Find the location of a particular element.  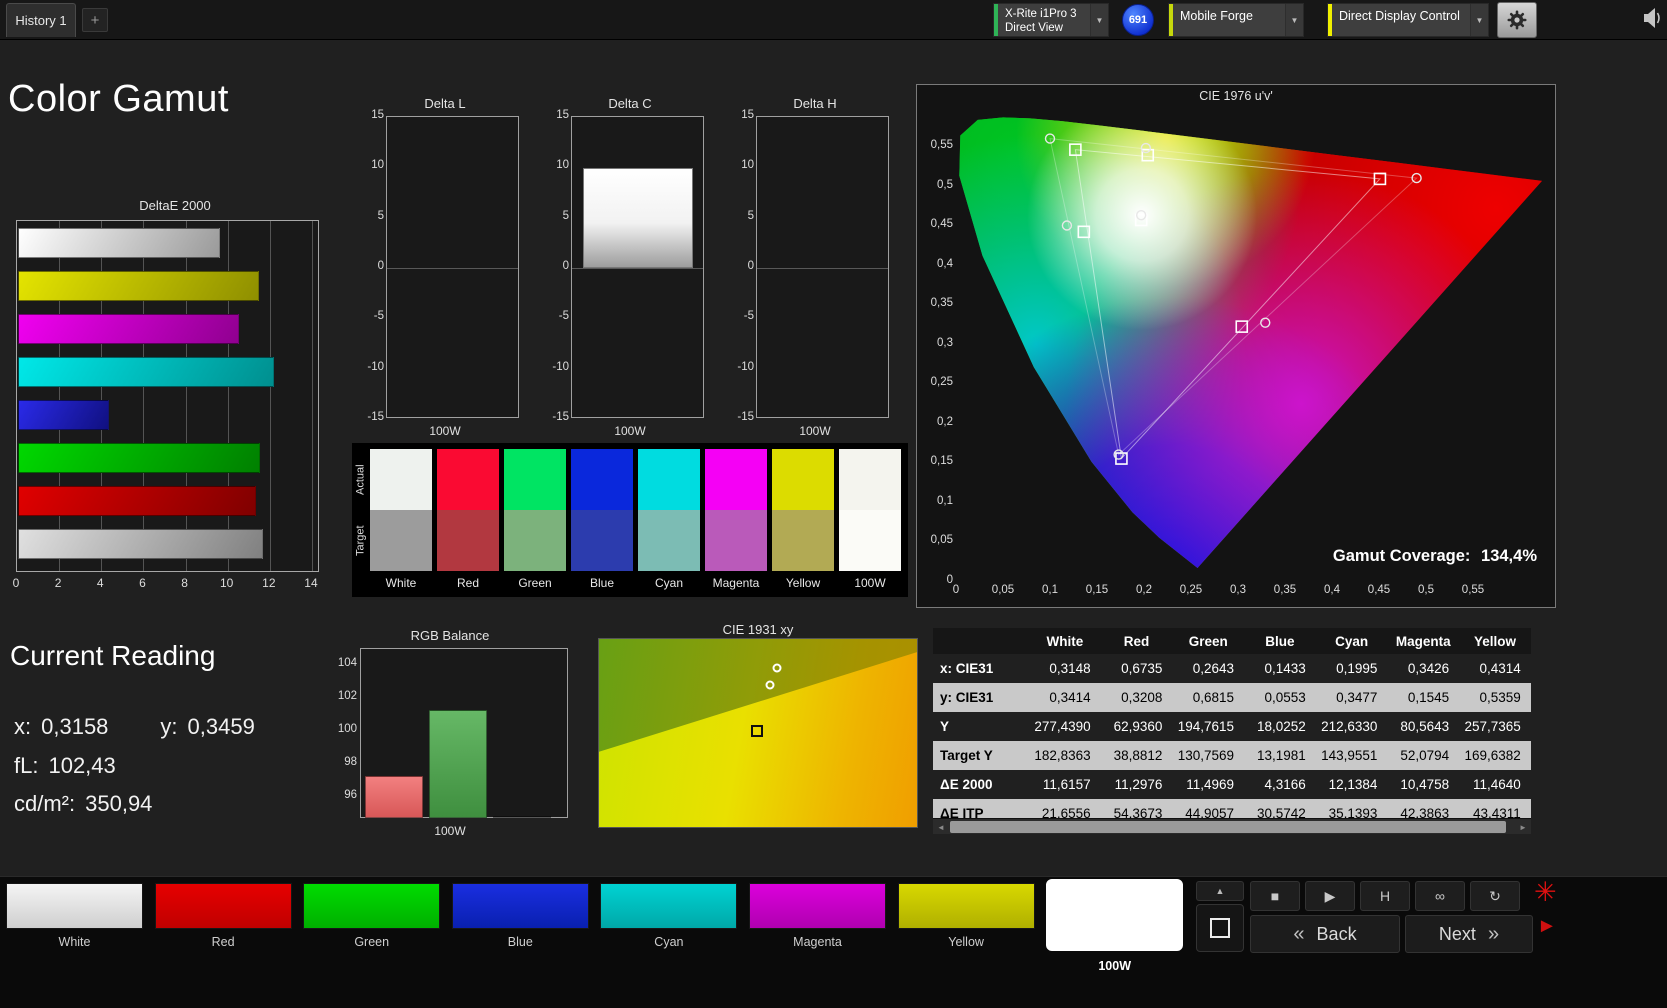

cie1931-chart: CIE 1931 xy is located at coordinates (758, 725).